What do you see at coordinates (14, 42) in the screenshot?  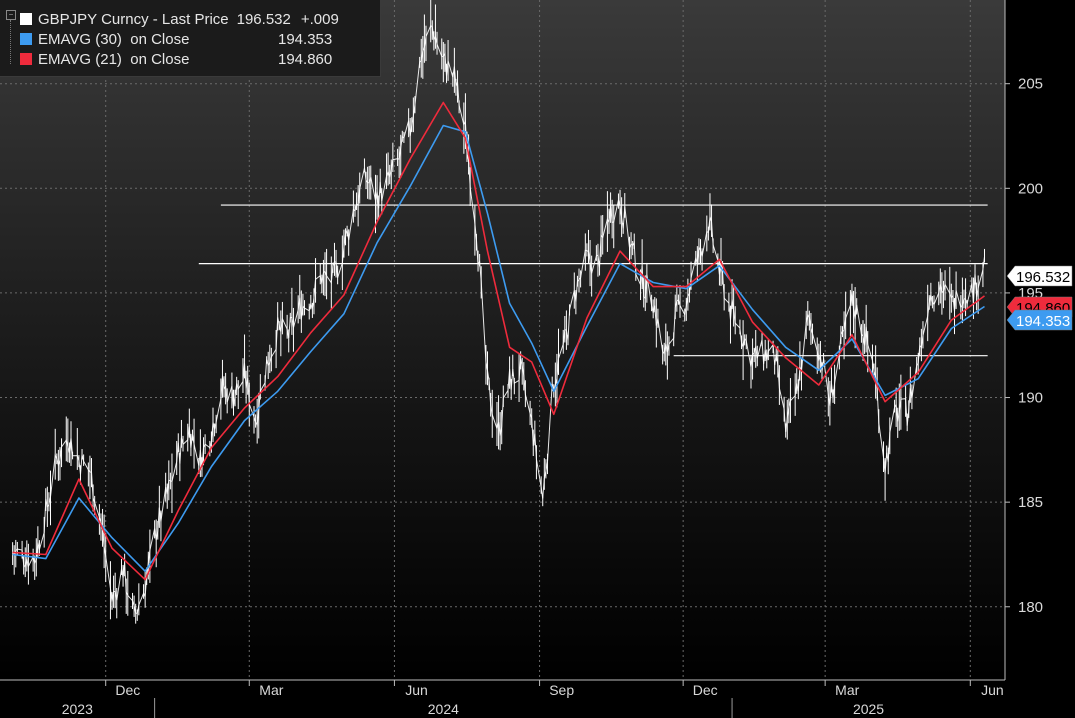 I see `legend-tree-connector` at bounding box center [14, 42].